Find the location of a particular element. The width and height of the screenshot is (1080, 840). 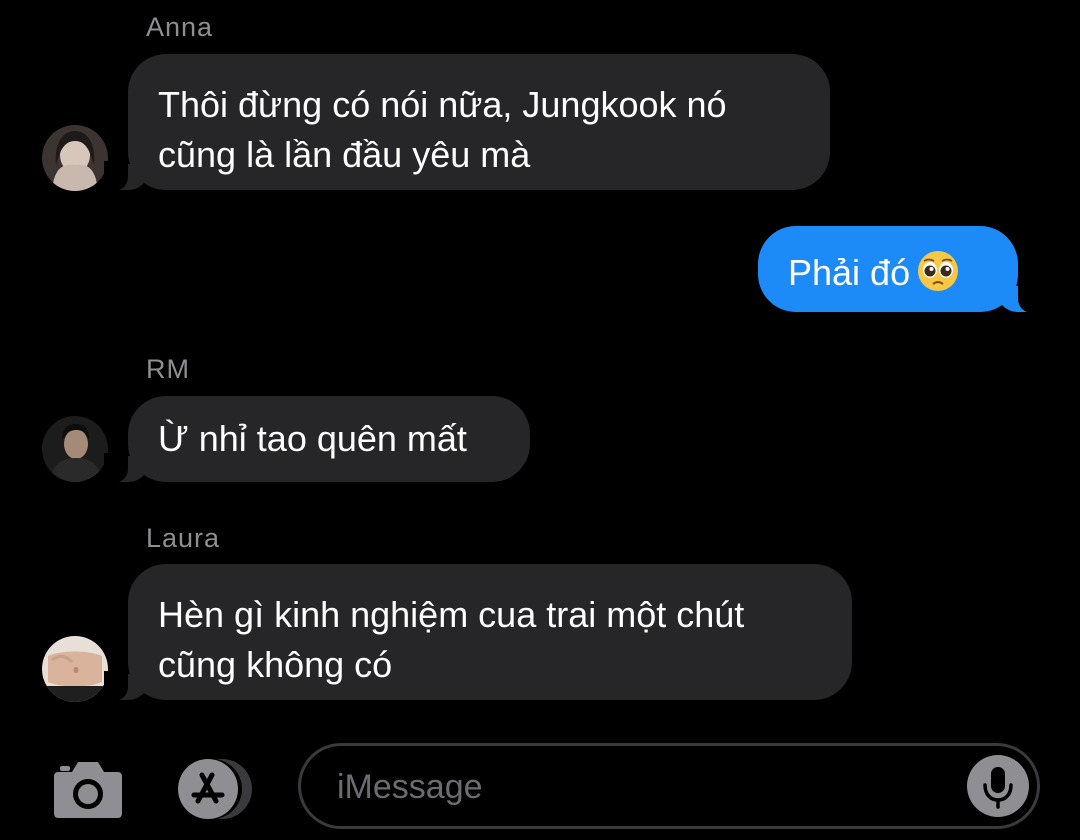

avatar-laura is located at coordinates (75, 669).